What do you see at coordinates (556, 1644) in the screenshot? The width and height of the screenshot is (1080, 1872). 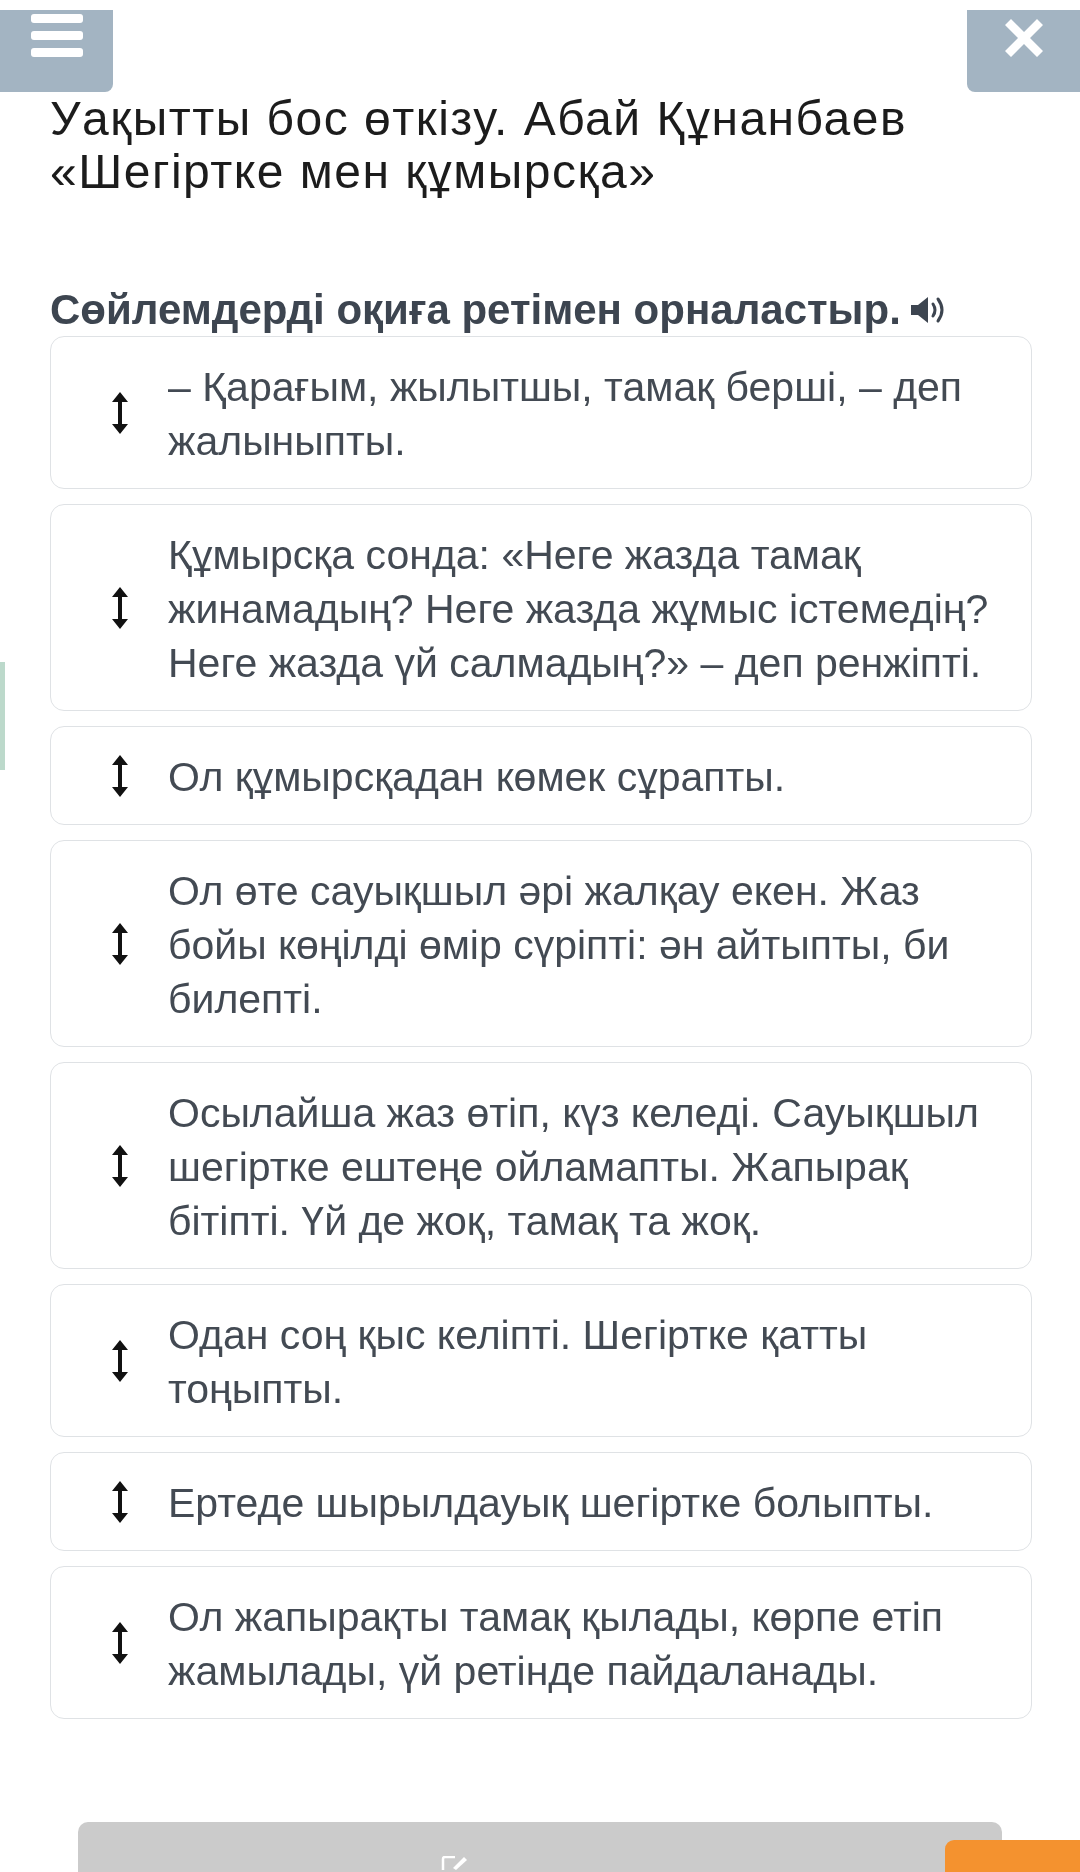 I see `sentence-text: Ол жапырақты тамақ қылады, көрпе етіп жамылады, үй ретінде пайдаланады.` at bounding box center [556, 1644].